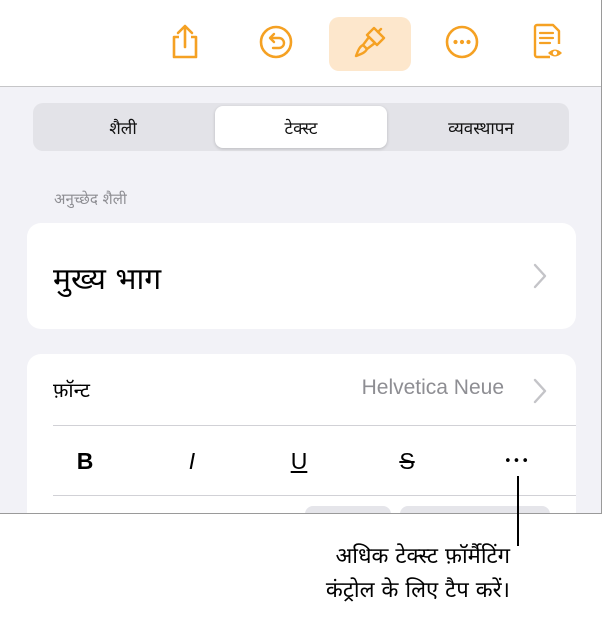  I want to click on share-icon, so click(185, 44).